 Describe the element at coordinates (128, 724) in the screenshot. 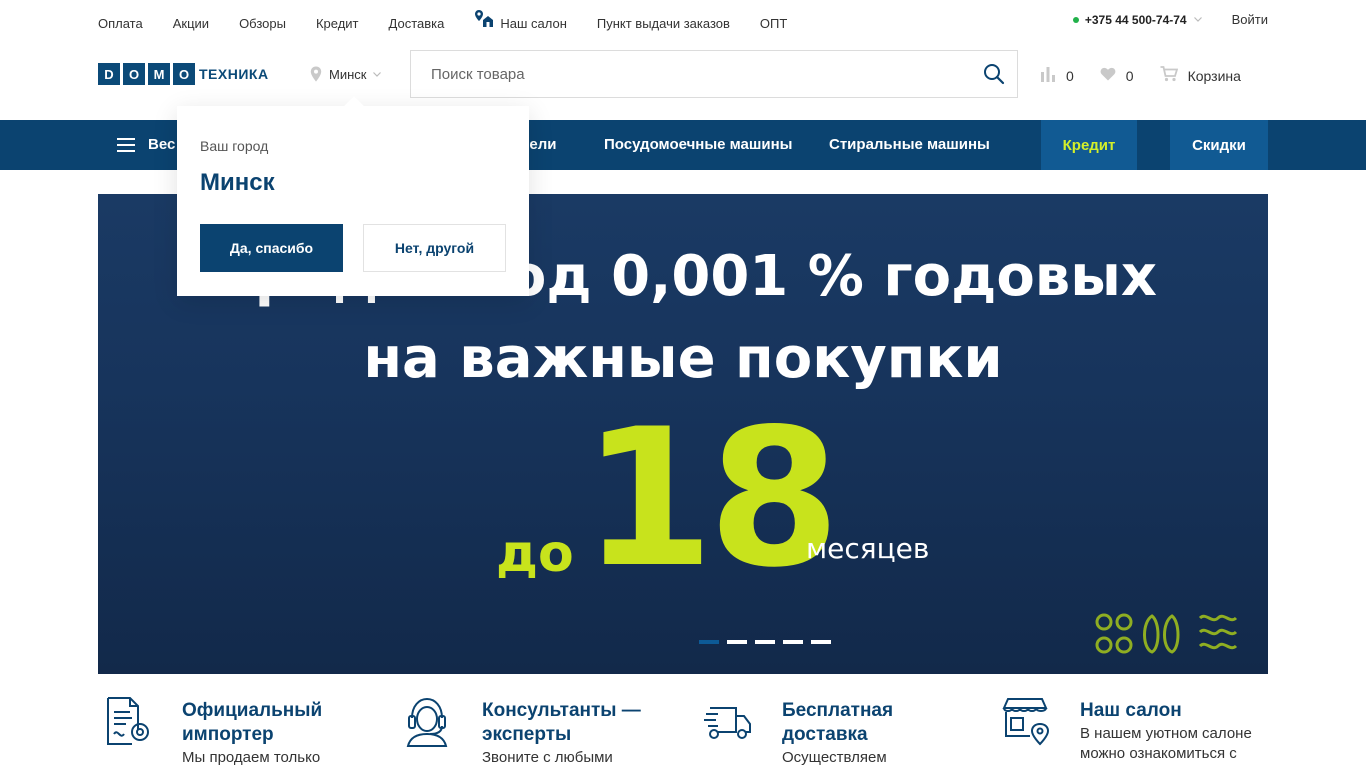

I see `certificate-icon` at that location.